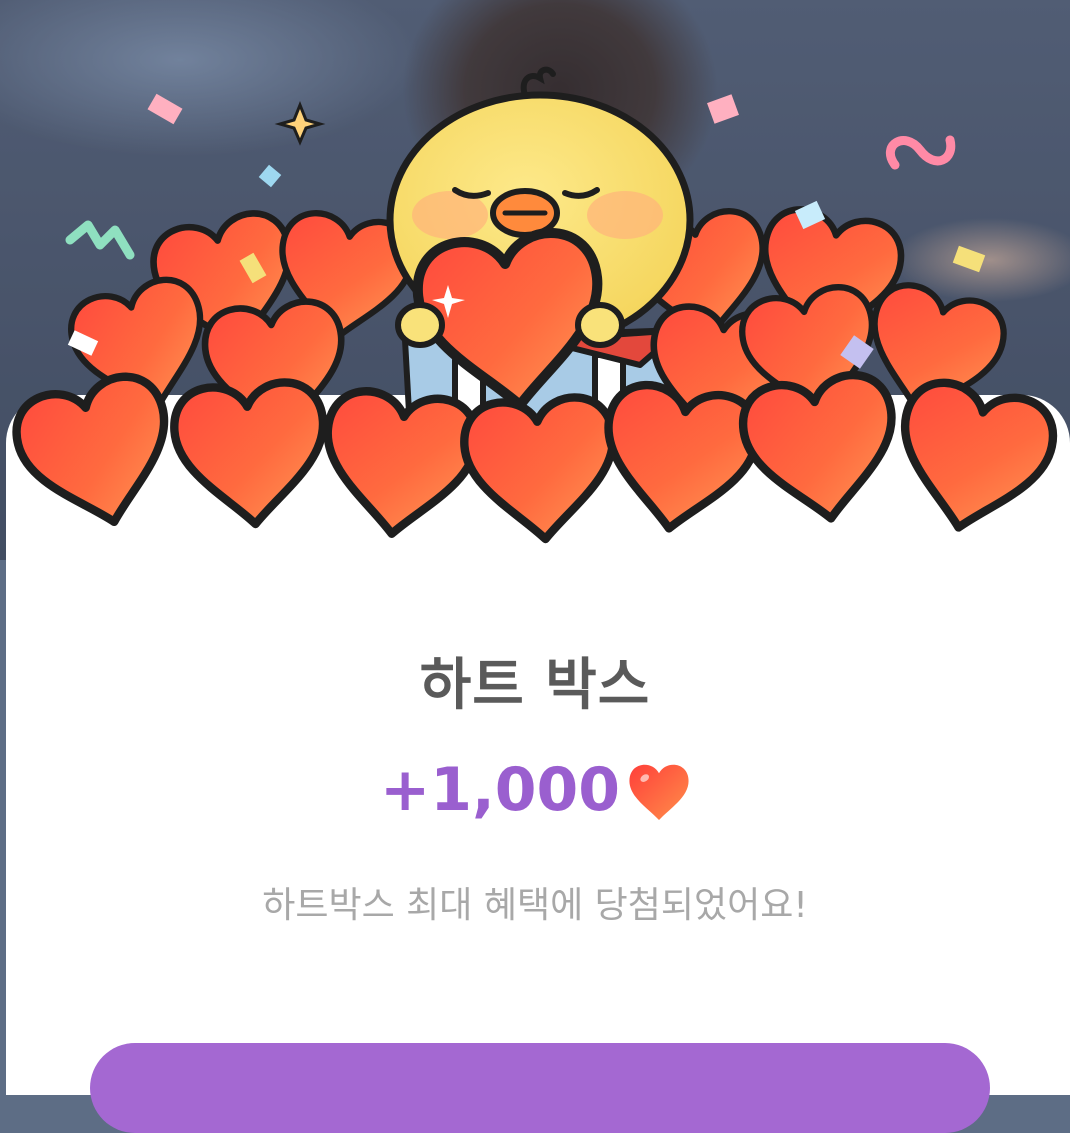 Image resolution: width=1070 pixels, height=1133 pixels. Describe the element at coordinates (535, 905) in the screenshot. I see `reward-message: 하트박스 최대 혜택에 당첨되었어요!` at that location.